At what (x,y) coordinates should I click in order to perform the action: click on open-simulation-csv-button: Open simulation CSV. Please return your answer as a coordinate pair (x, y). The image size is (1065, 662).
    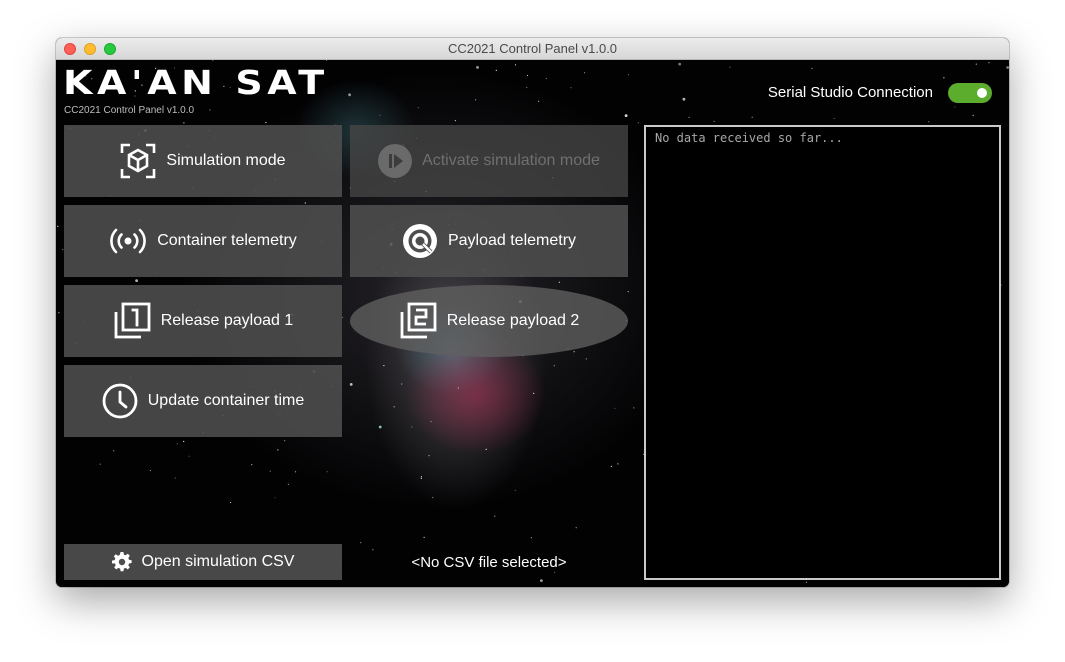
    Looking at the image, I should click on (203, 562).